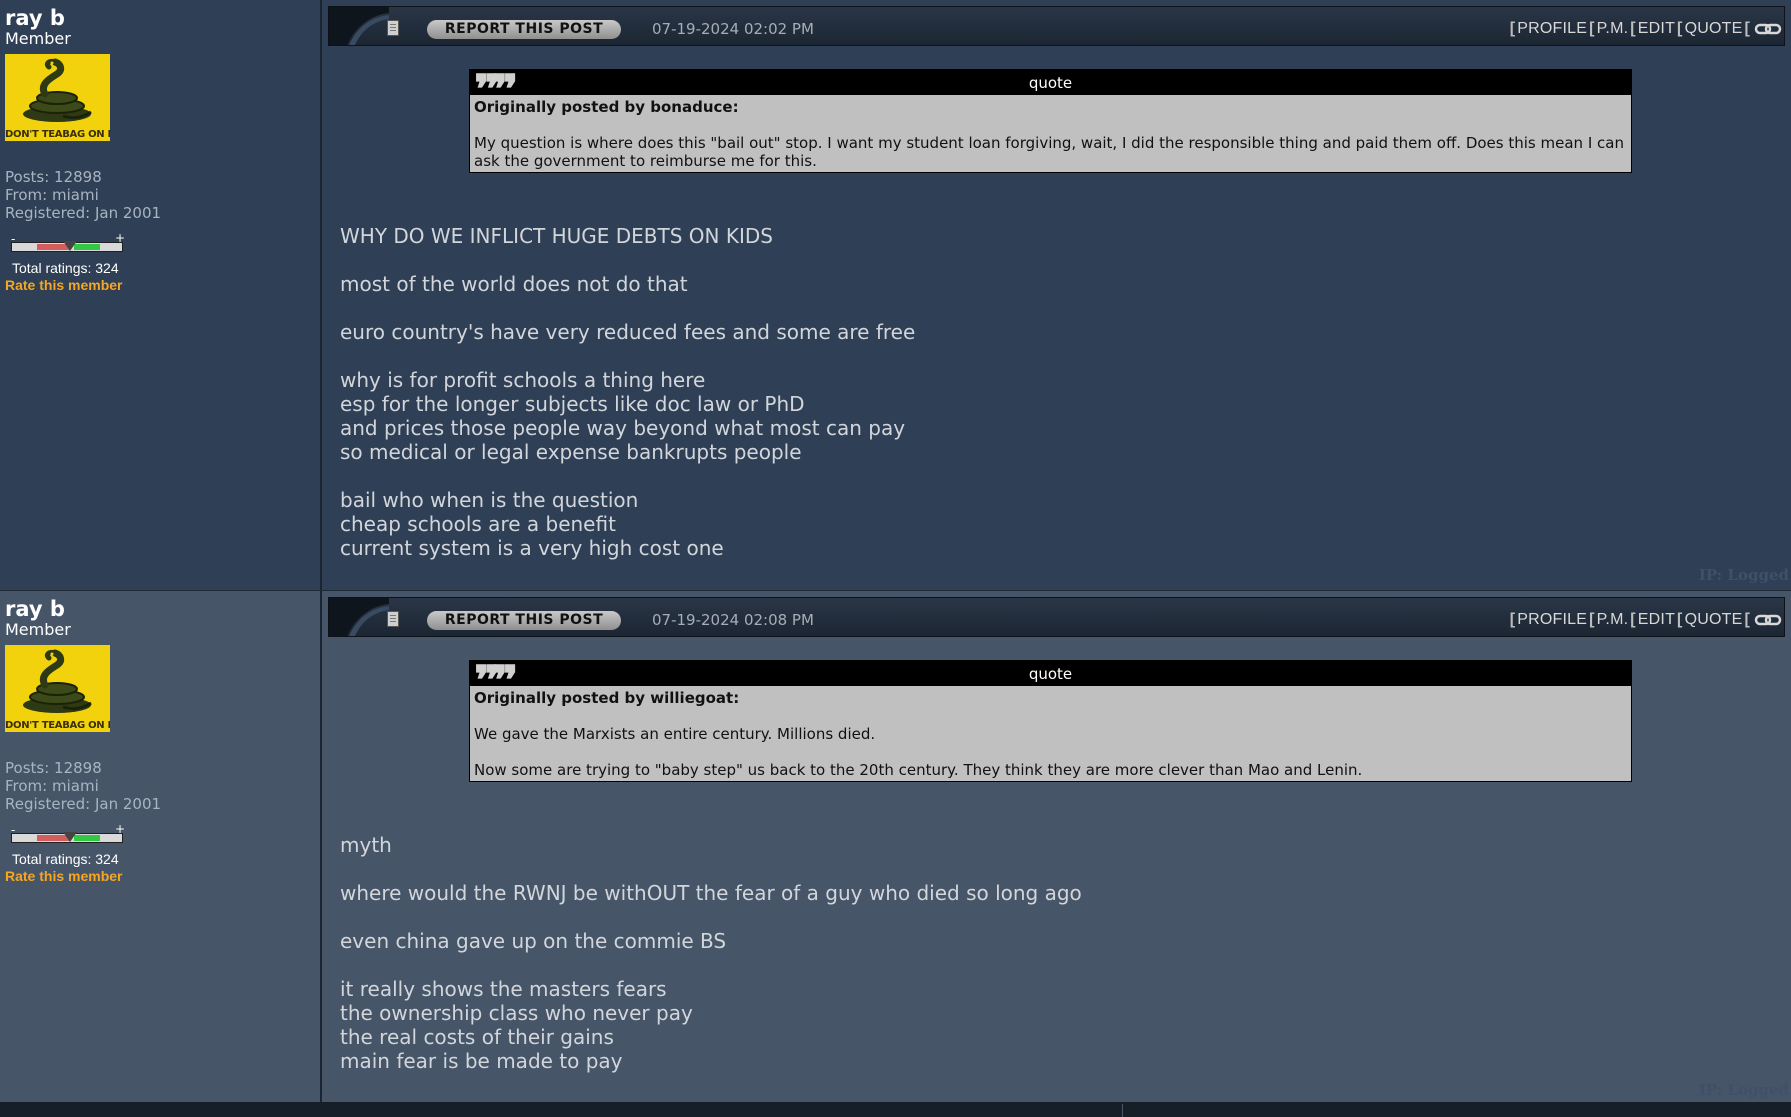 The image size is (1791, 1117). I want to click on quote-author: Originally posted by williegoat:, so click(607, 698).